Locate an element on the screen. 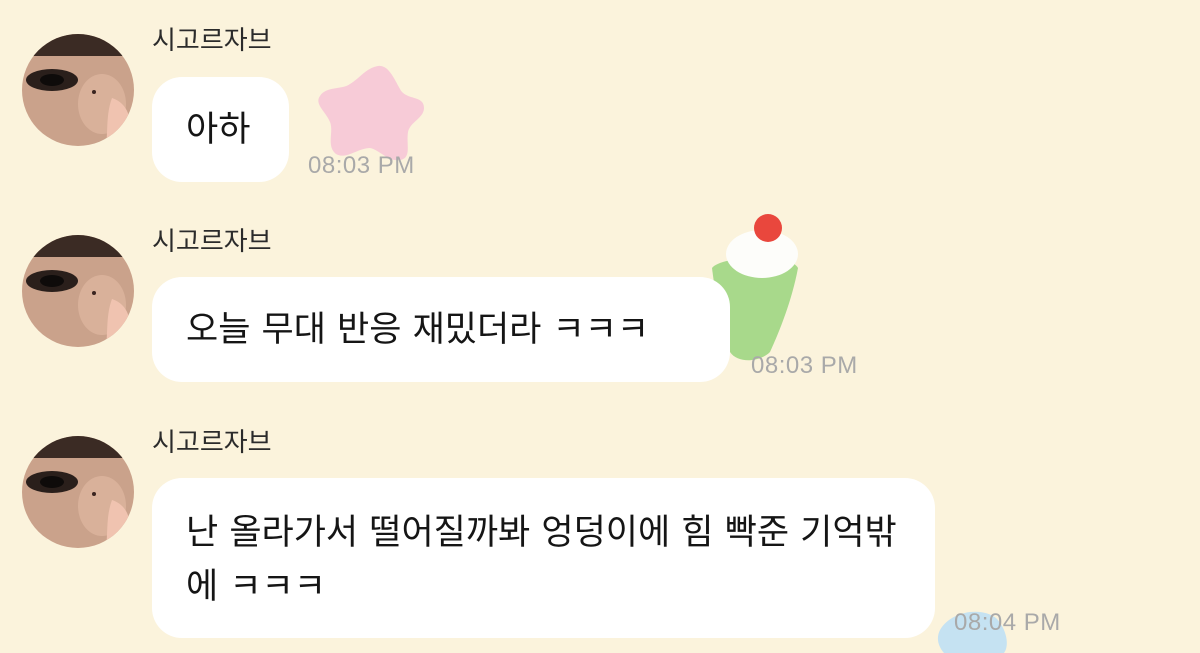  message-timestamp: 08:04 PM is located at coordinates (1007, 622).